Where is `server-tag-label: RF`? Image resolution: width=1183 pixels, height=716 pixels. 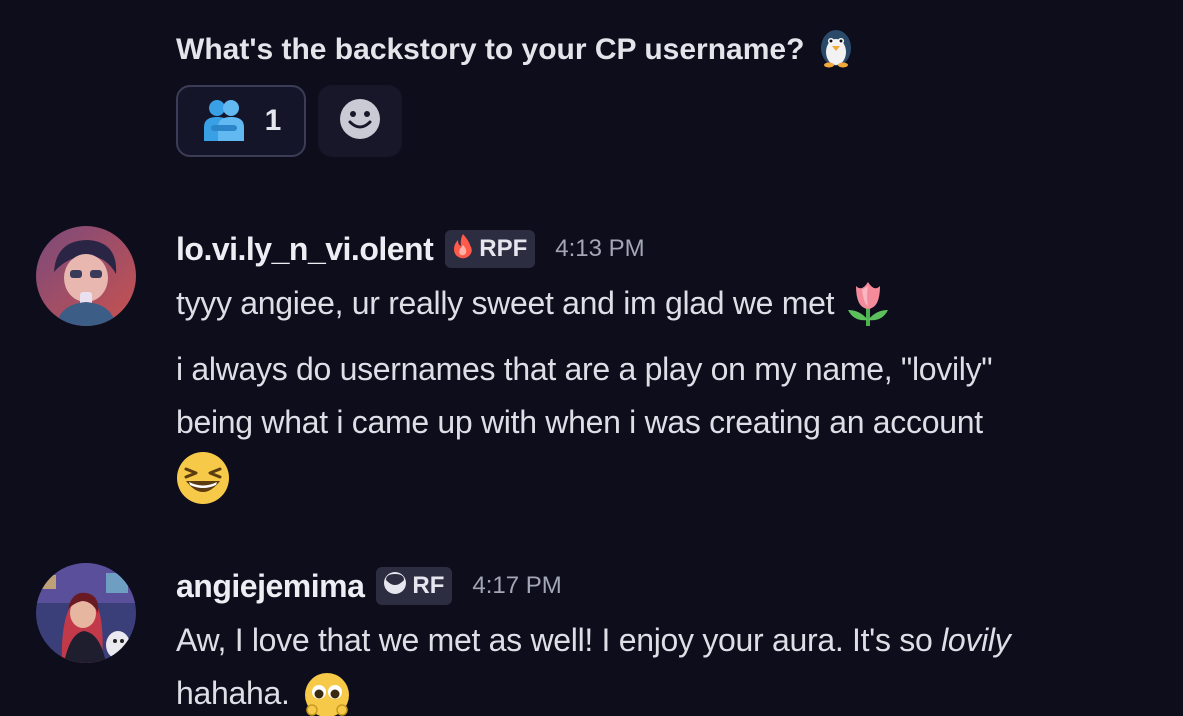
server-tag-label: RF is located at coordinates (428, 585).